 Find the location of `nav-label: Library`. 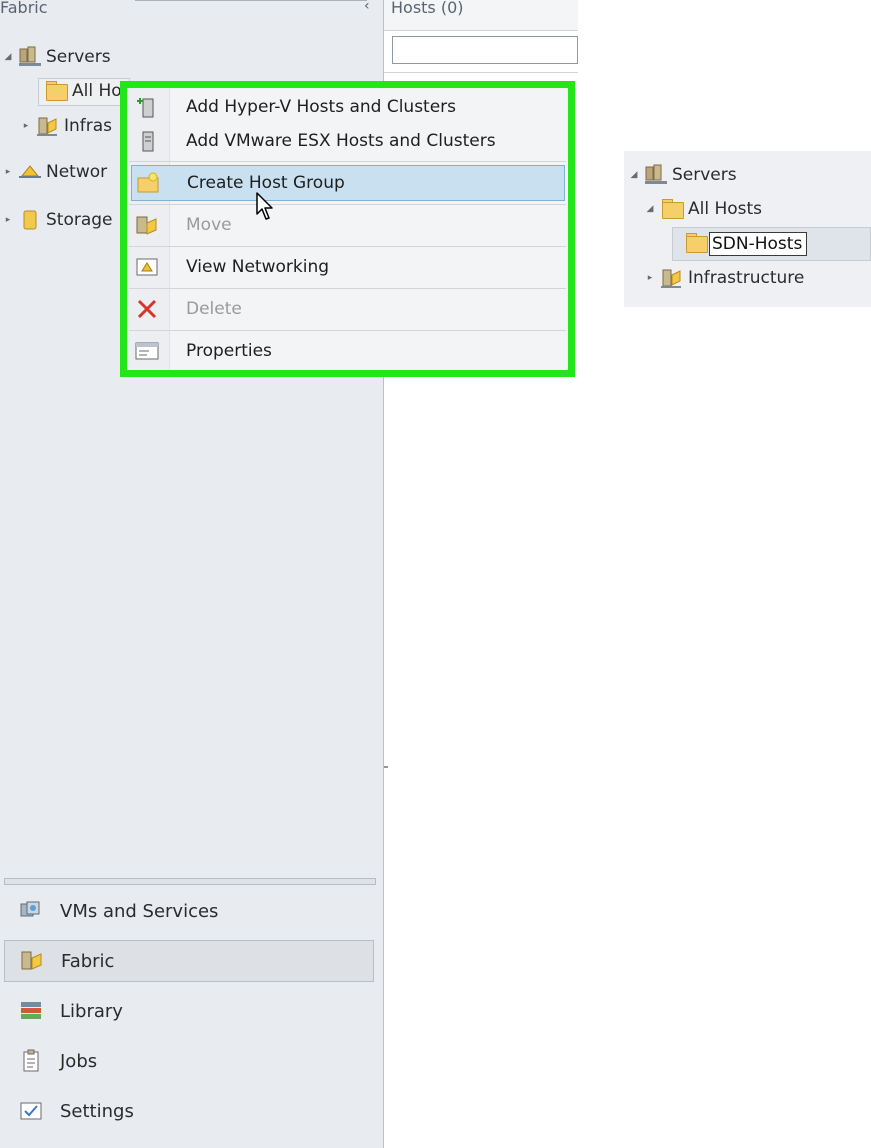

nav-label: Library is located at coordinates (91, 1011).